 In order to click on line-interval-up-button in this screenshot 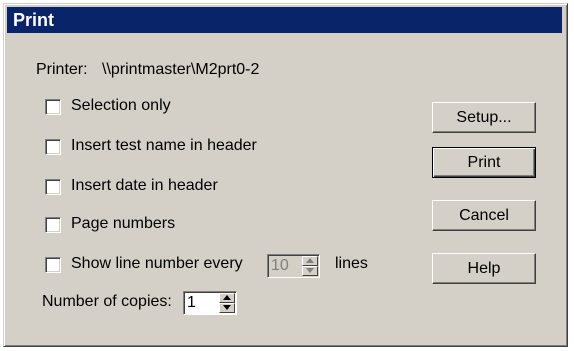, I will do `click(310, 261)`.